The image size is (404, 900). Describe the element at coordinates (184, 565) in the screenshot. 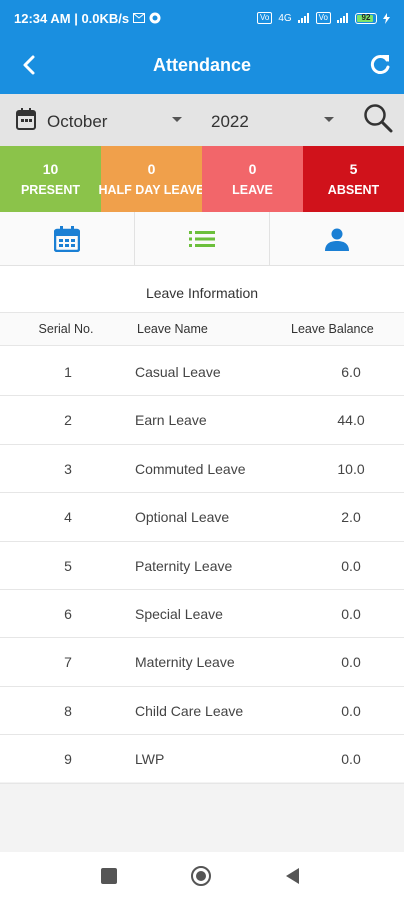

I see `leave-name-cell: Paternity Leave` at that location.